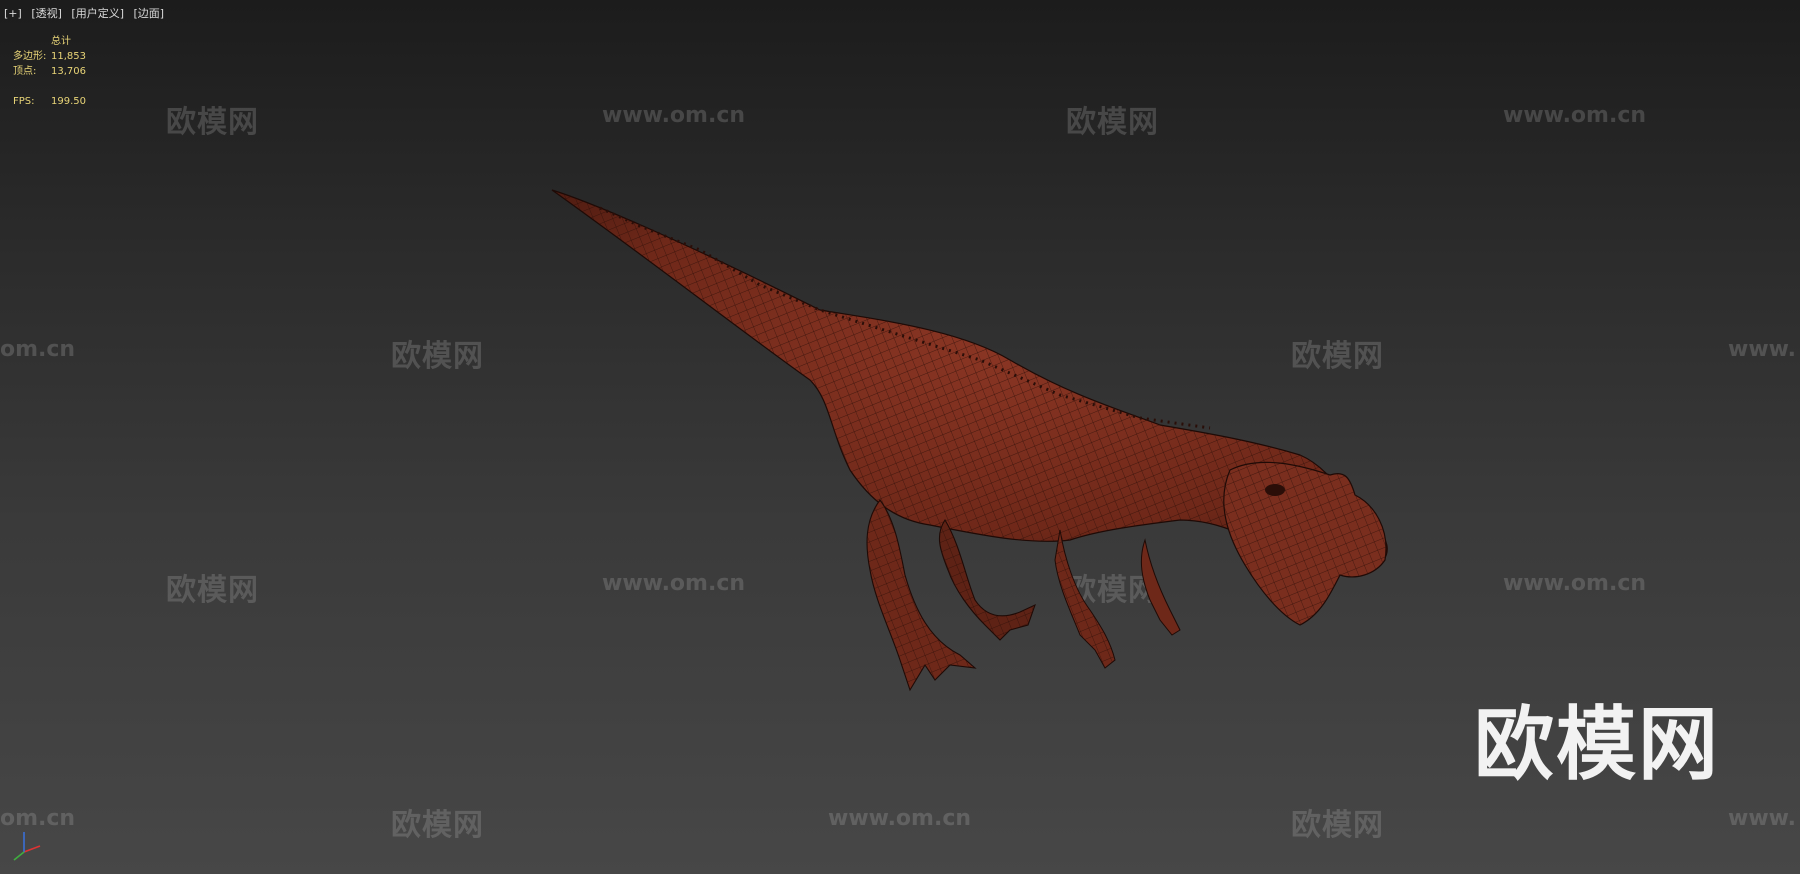  What do you see at coordinates (13, 13) in the screenshot?
I see `viewport-menu-plus: [+]` at bounding box center [13, 13].